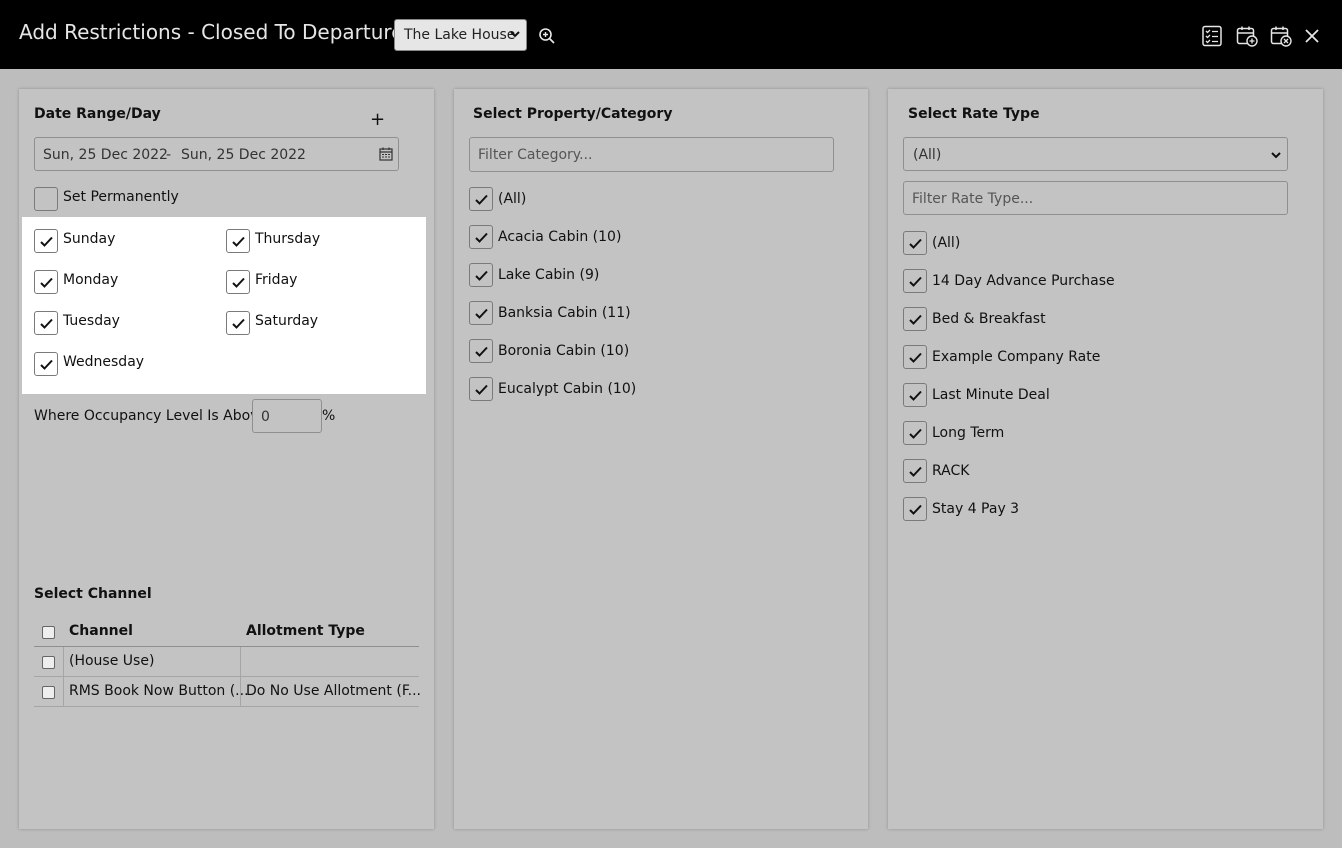  What do you see at coordinates (564, 351) in the screenshot?
I see `category-label: Boronia Cabin (10)` at bounding box center [564, 351].